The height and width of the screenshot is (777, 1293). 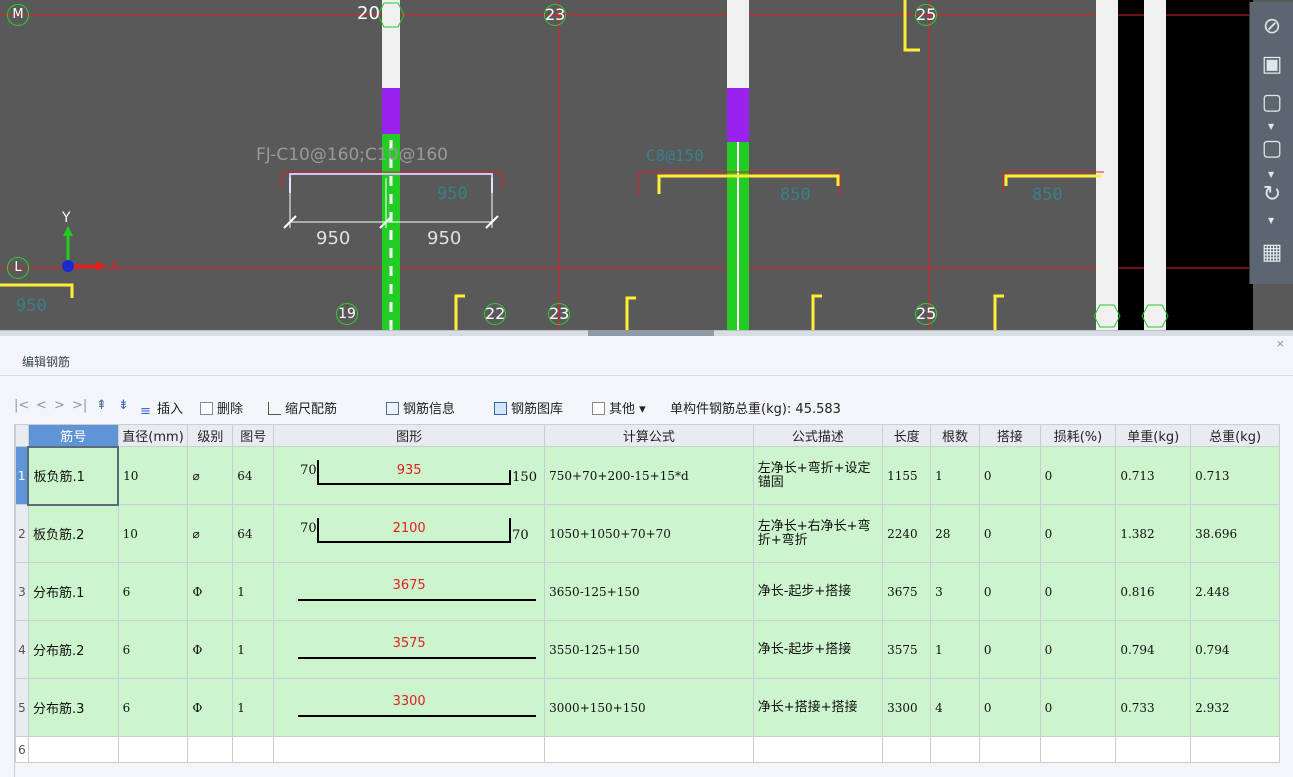 I want to click on column-header: 直径(mm), so click(x=153, y=435).